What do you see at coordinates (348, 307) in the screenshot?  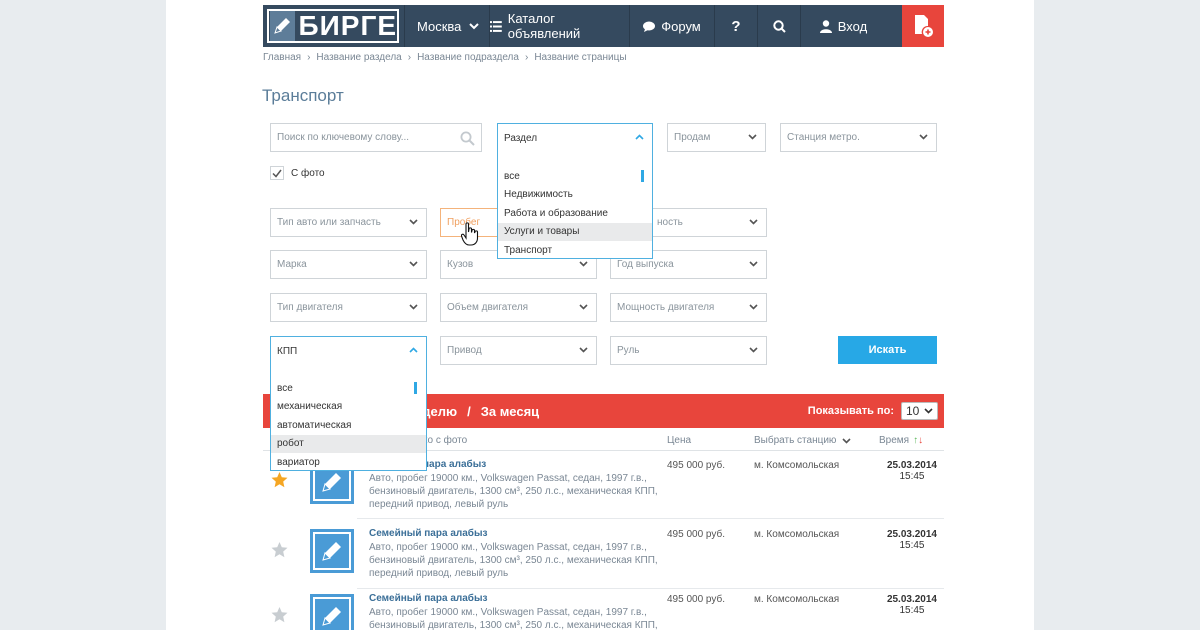 I see `engine-type-select: Тип двигателя` at bounding box center [348, 307].